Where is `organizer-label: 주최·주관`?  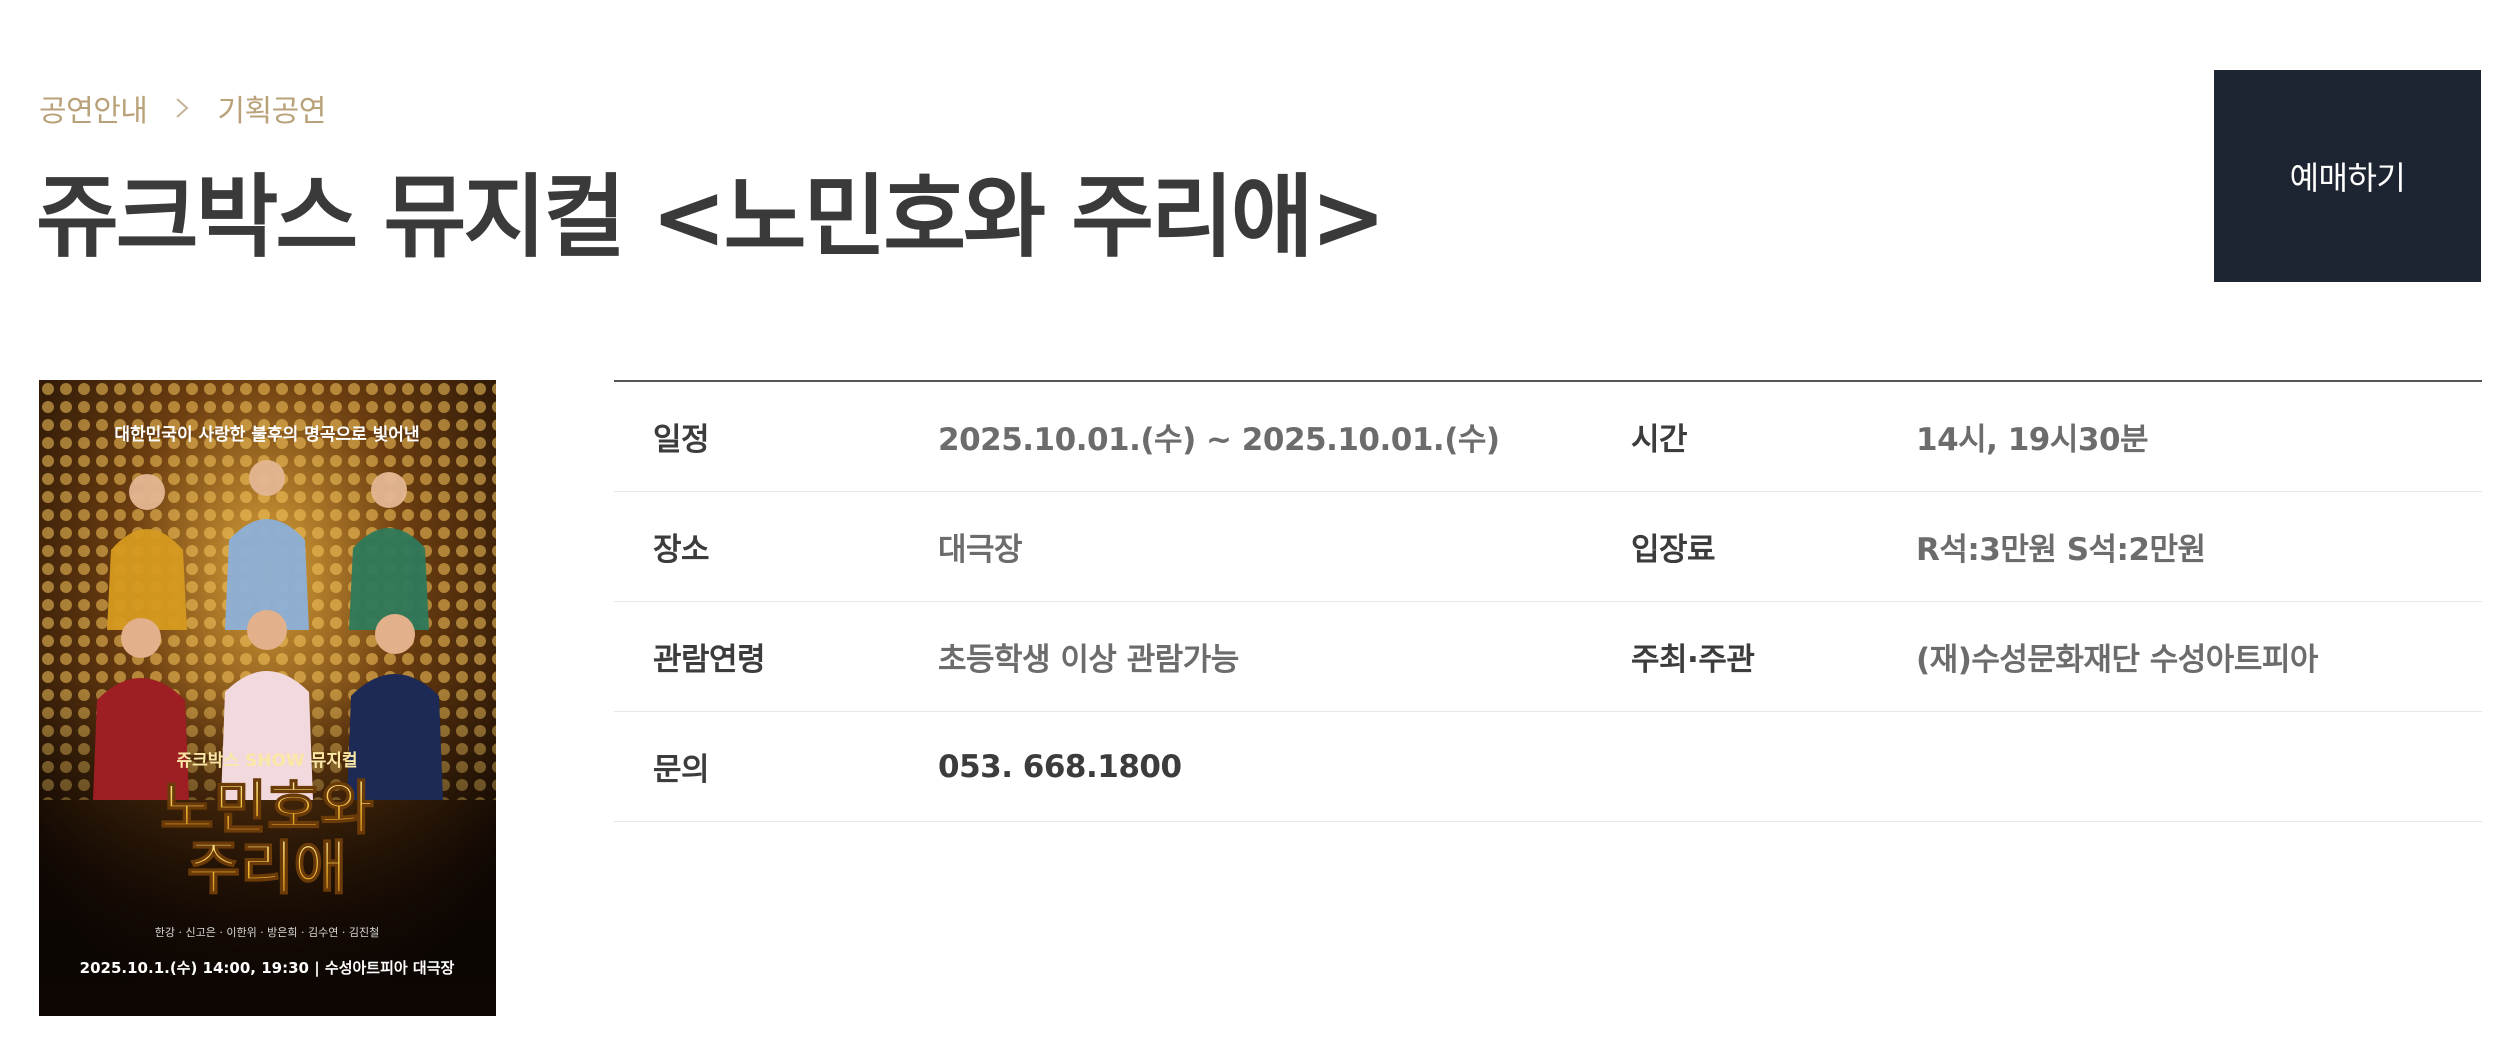 organizer-label: 주최·주관 is located at coordinates (1693, 660).